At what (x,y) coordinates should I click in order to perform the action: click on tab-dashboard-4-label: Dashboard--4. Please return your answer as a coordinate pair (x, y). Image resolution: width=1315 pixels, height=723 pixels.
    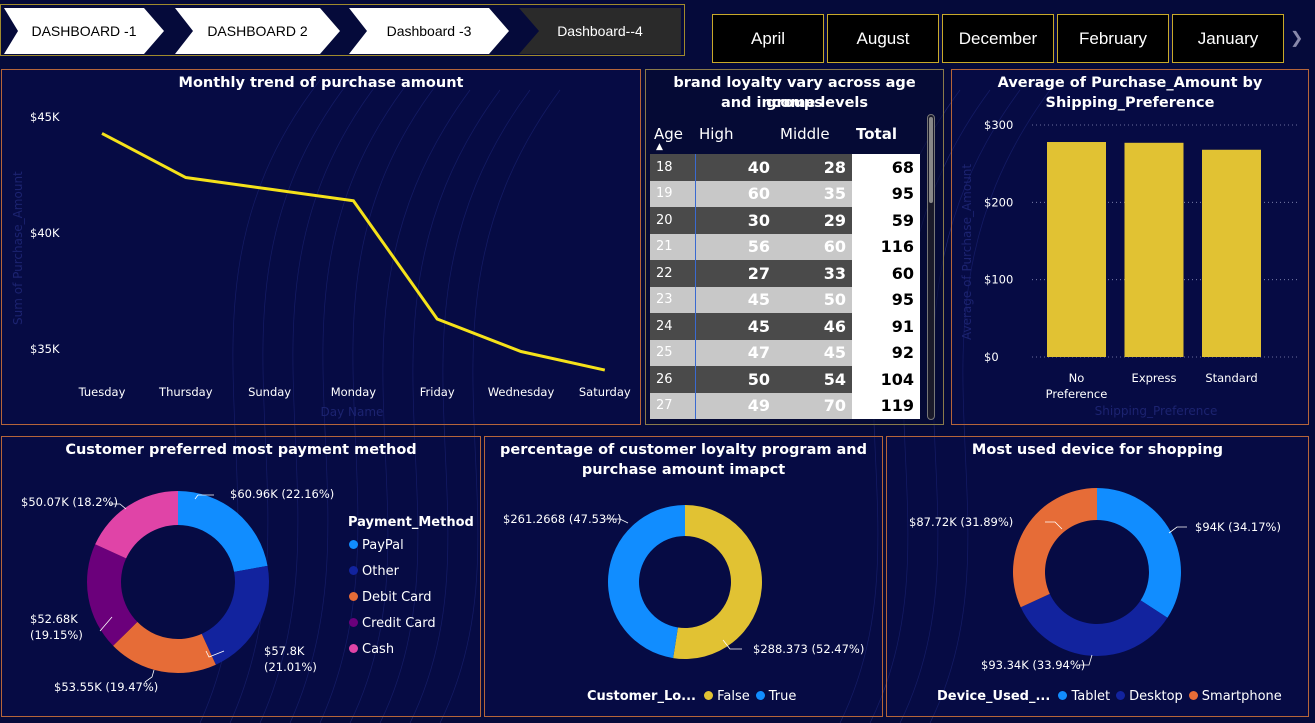
    Looking at the image, I should click on (600, 31).